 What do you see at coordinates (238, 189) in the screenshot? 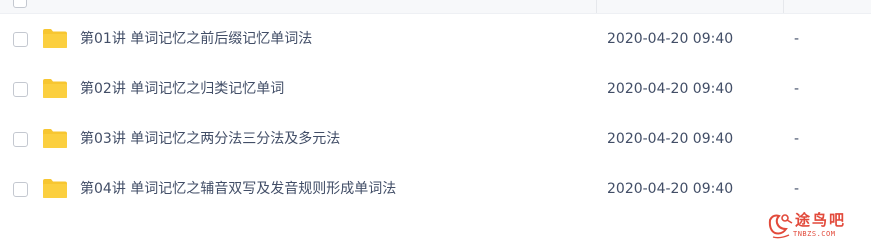
I see `file-name: 第04讲 单词记忆之辅音双写及发音规则形成单词法` at bounding box center [238, 189].